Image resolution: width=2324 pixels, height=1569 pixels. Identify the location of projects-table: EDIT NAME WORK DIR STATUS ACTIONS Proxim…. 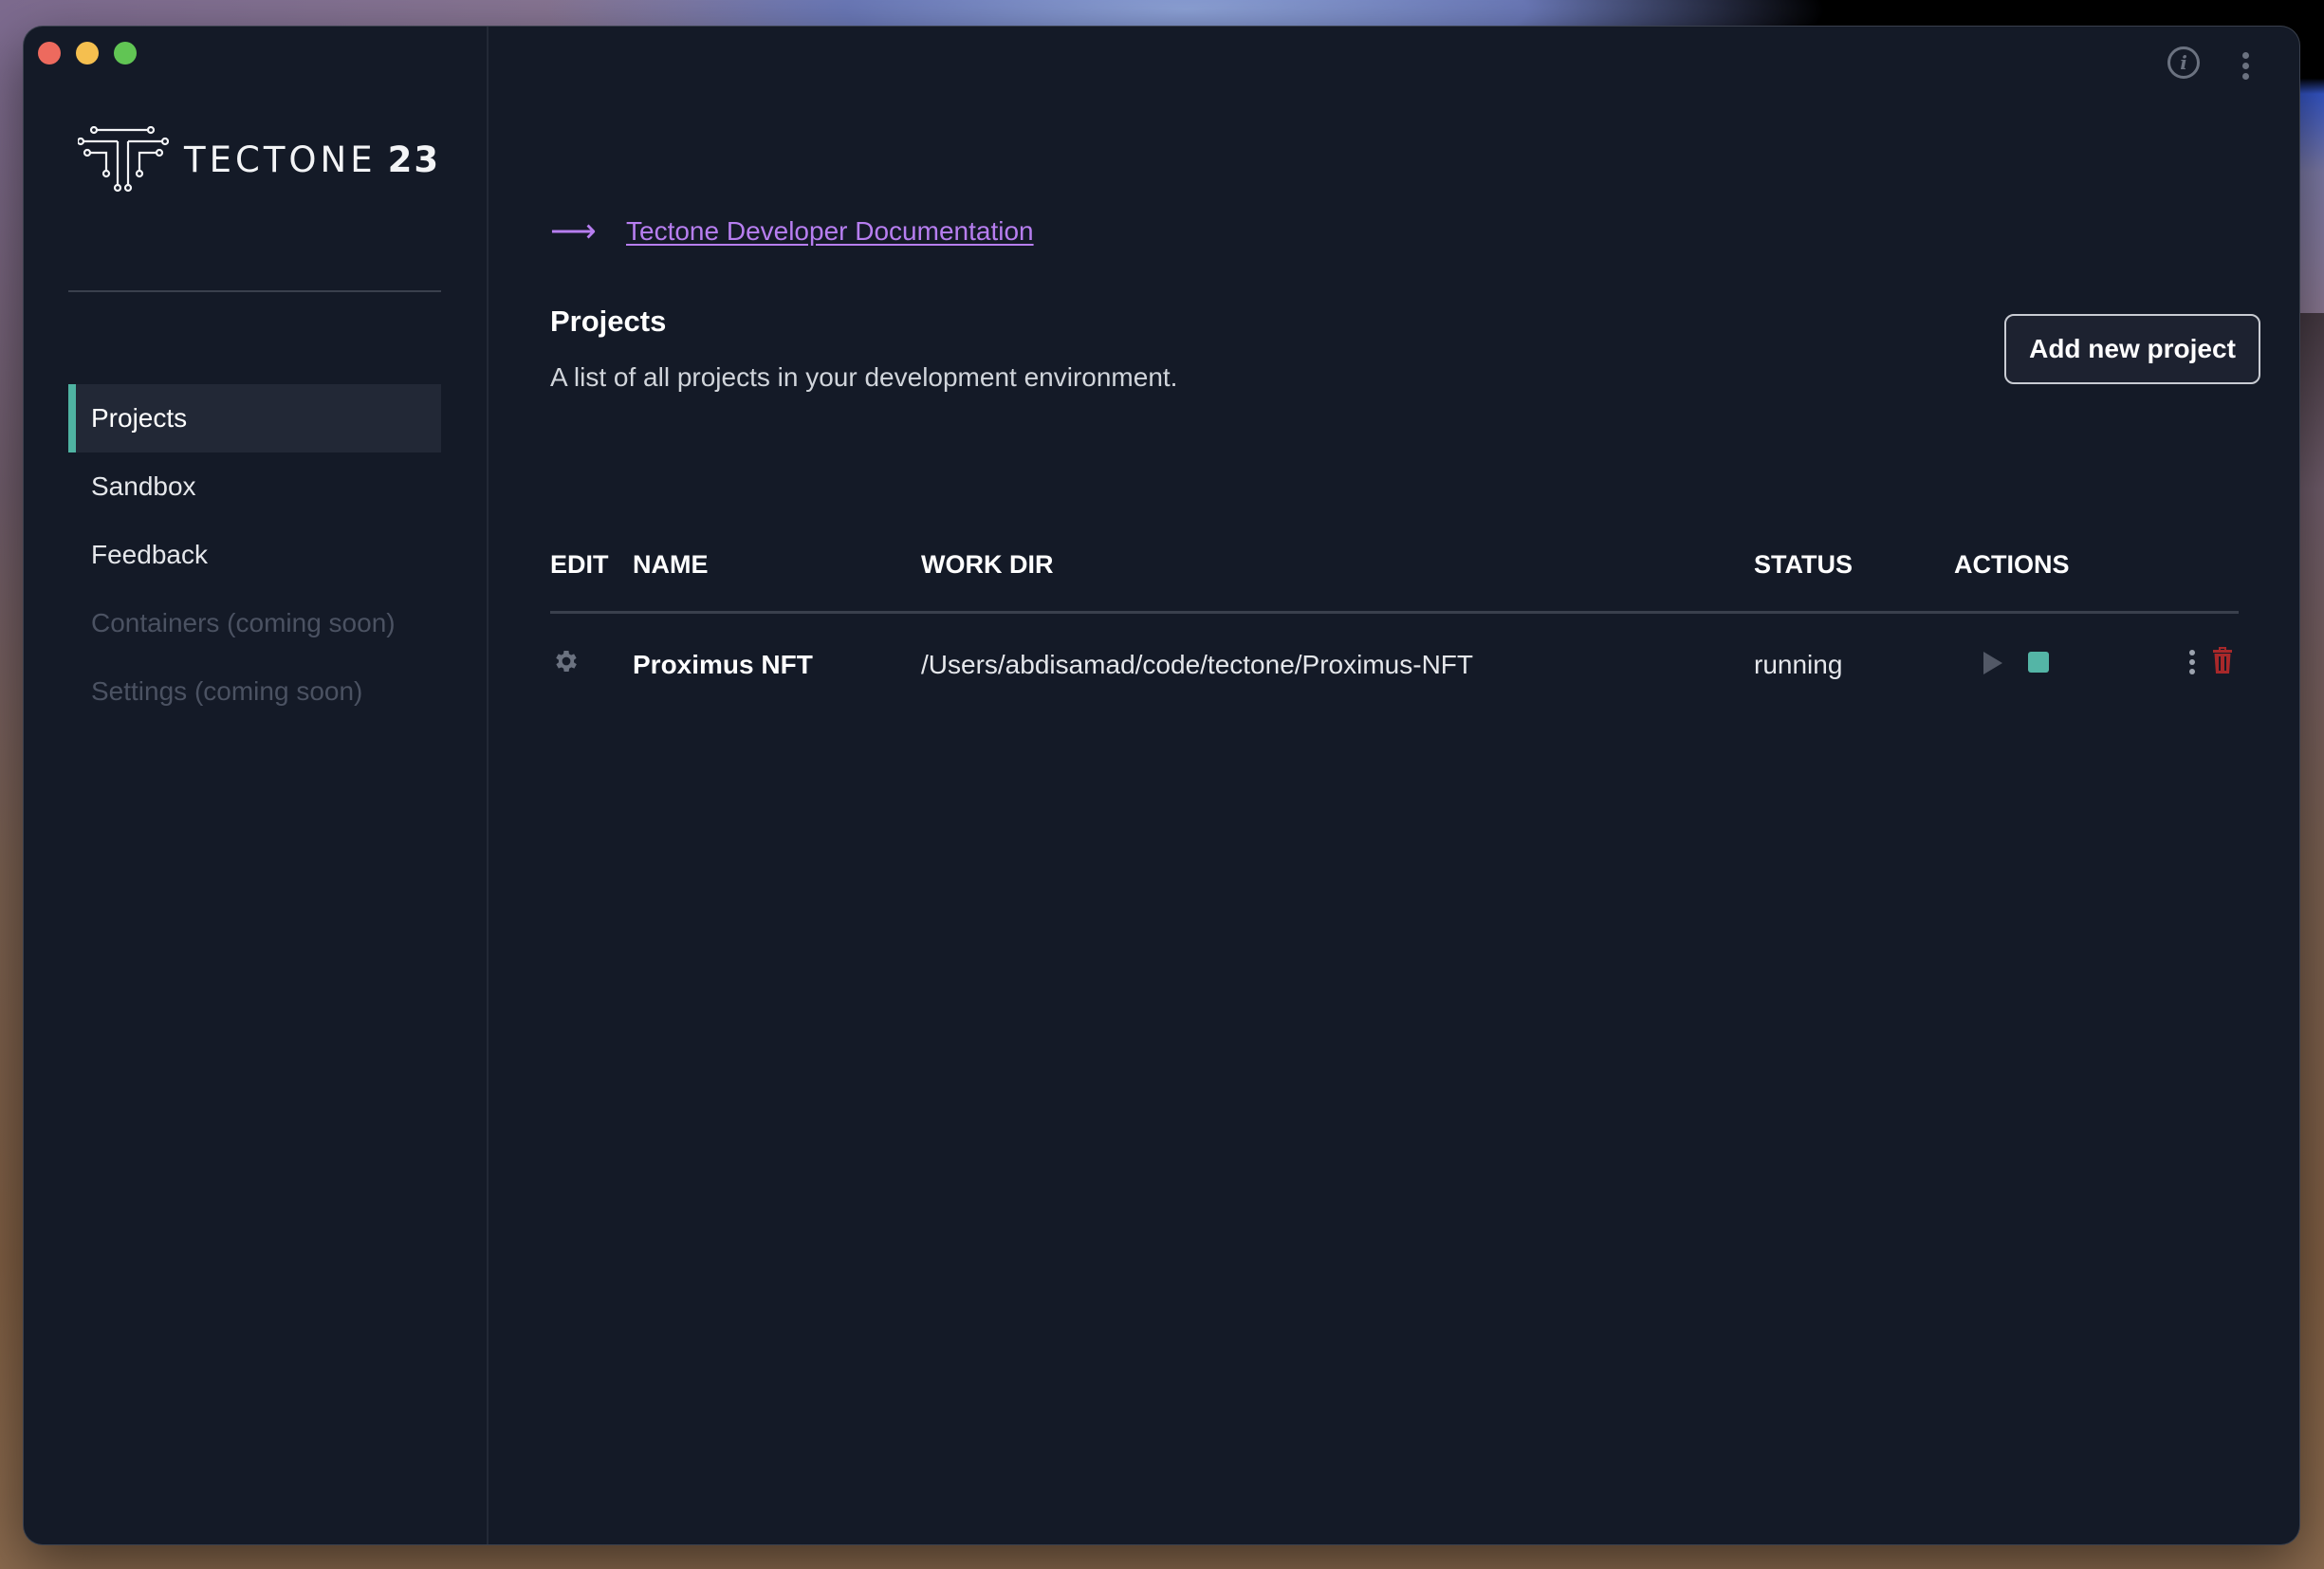
(1394, 627).